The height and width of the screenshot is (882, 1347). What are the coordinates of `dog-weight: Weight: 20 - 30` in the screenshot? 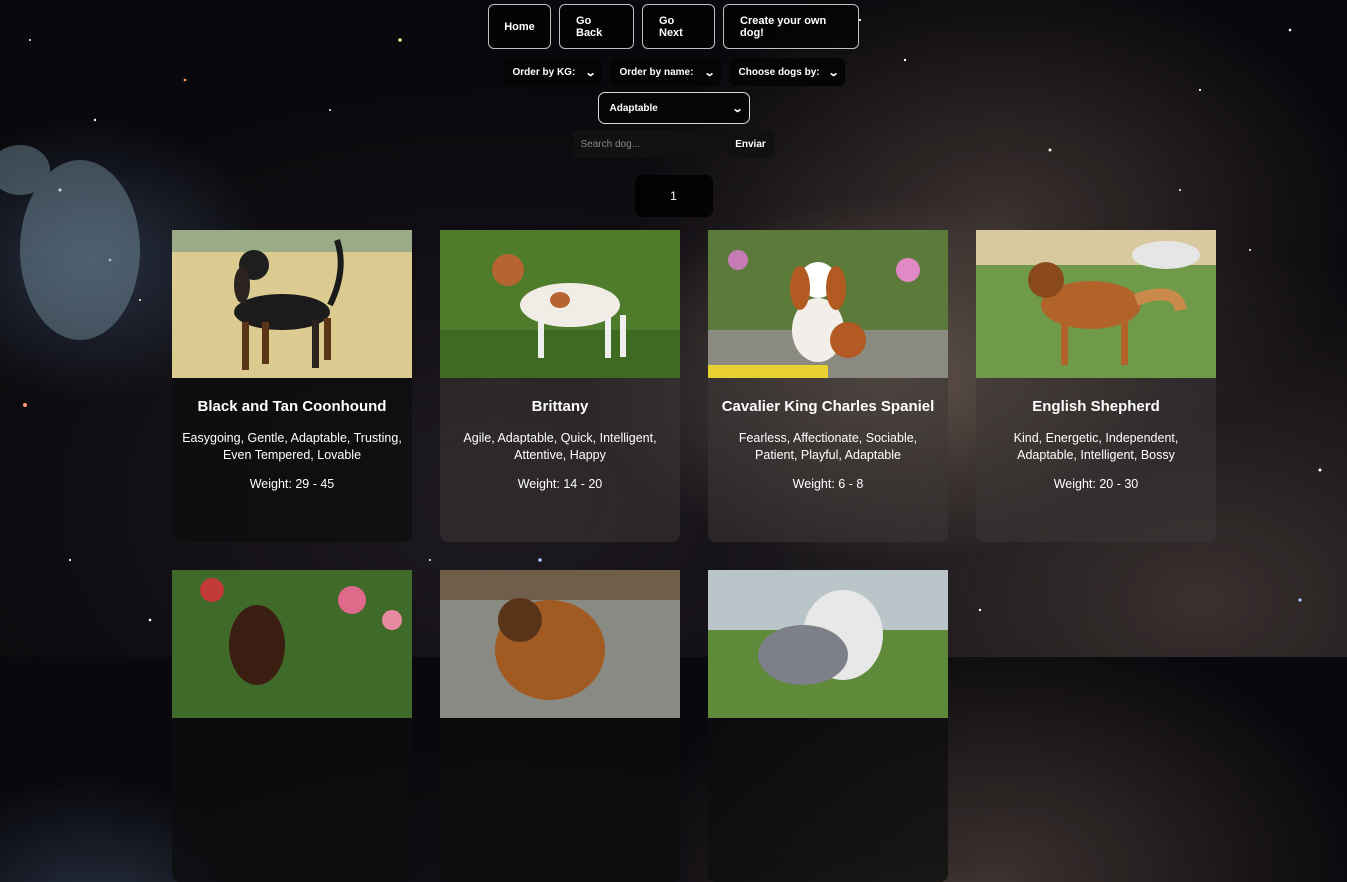 It's located at (1096, 484).